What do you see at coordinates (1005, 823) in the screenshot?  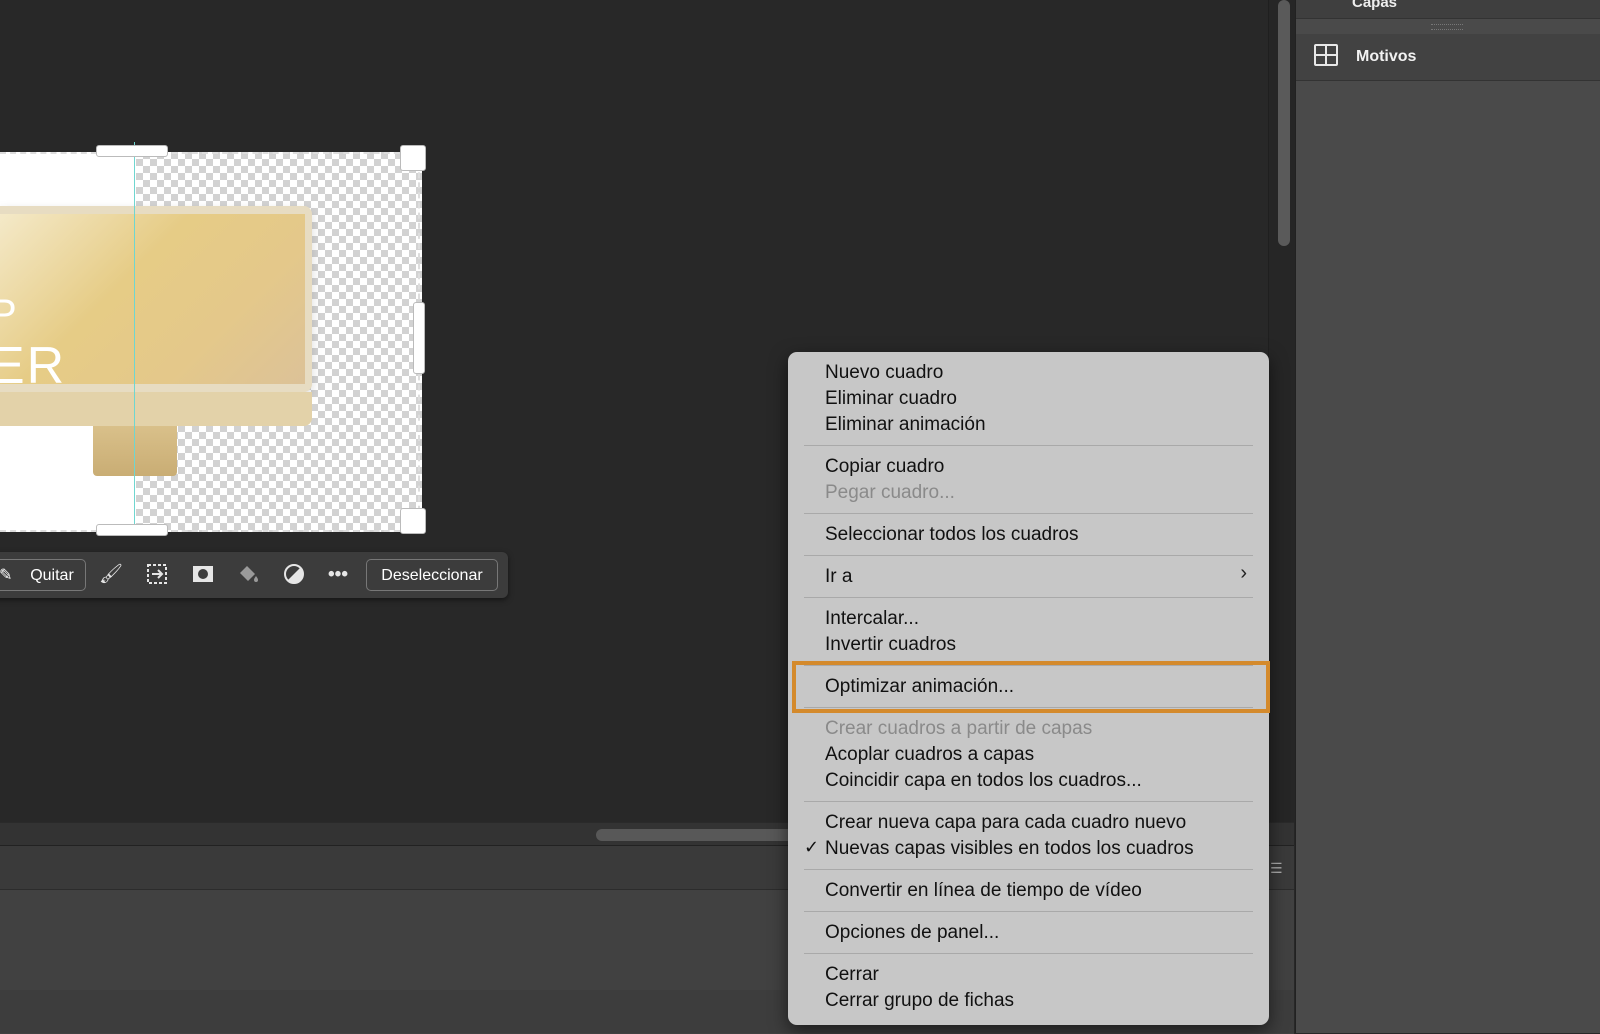 I see `menu-item-create-new-layer-each-frame: Crear nueva capa para cada cuadro nuevo` at bounding box center [1005, 823].